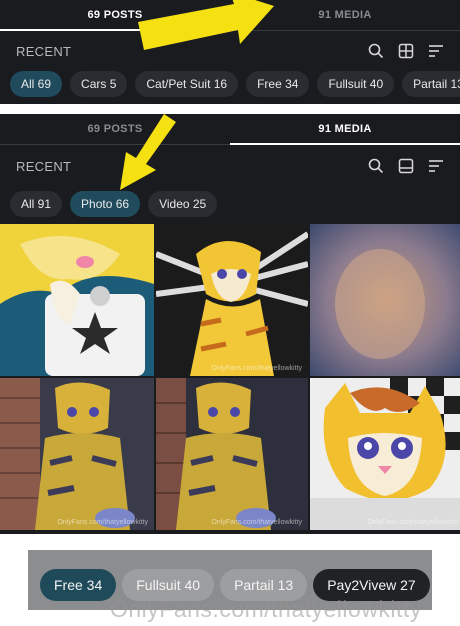  What do you see at coordinates (183, 204) in the screenshot?
I see `chip-video: Video 25` at bounding box center [183, 204].